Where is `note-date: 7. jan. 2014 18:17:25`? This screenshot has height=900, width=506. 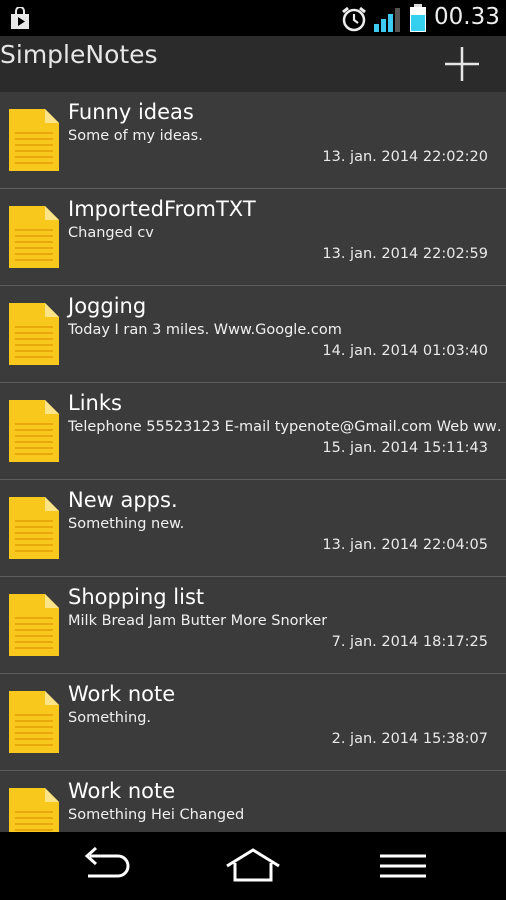
note-date: 7. jan. 2014 18:17:25 is located at coordinates (409, 642).